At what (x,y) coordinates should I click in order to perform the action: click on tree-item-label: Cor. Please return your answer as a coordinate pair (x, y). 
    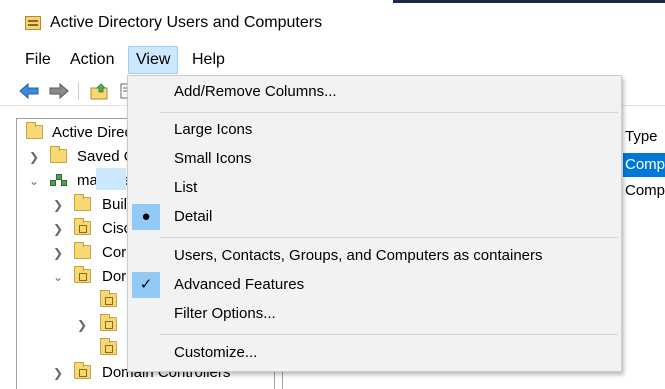
    Looking at the image, I should click on (114, 252).